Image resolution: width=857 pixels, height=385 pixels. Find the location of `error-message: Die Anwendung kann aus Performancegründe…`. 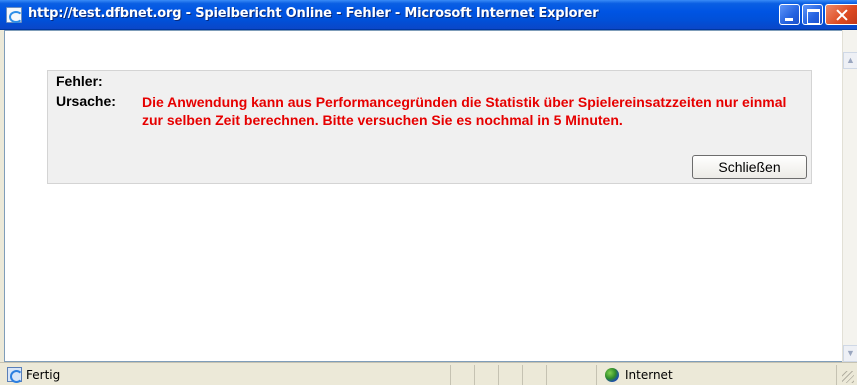

error-message: Die Anwendung kann aus Performancegründe… is located at coordinates (464, 111).